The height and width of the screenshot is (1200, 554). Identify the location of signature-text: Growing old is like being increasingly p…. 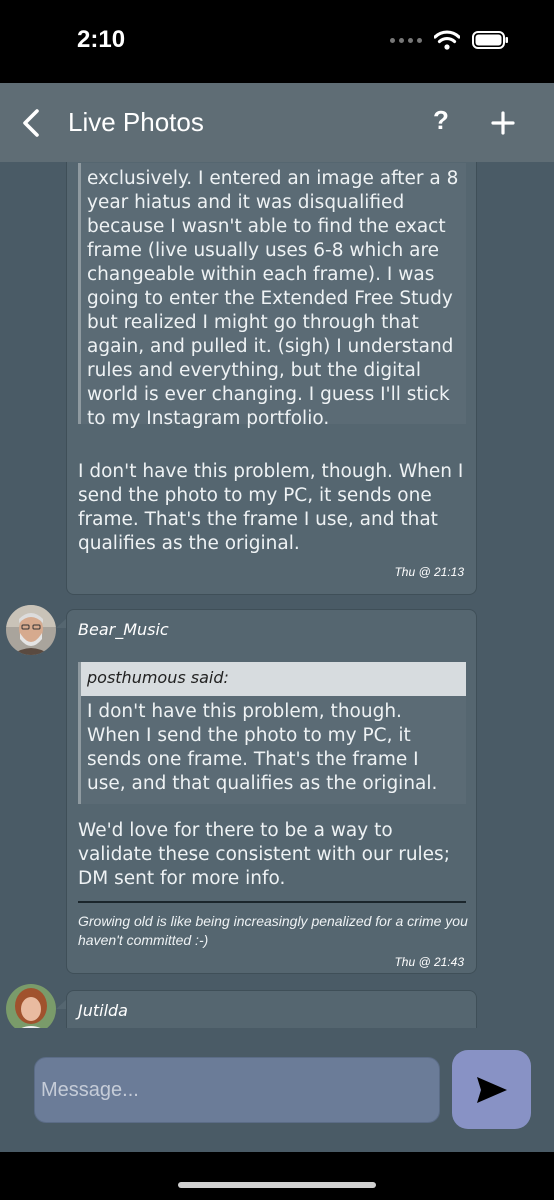
(273, 930).